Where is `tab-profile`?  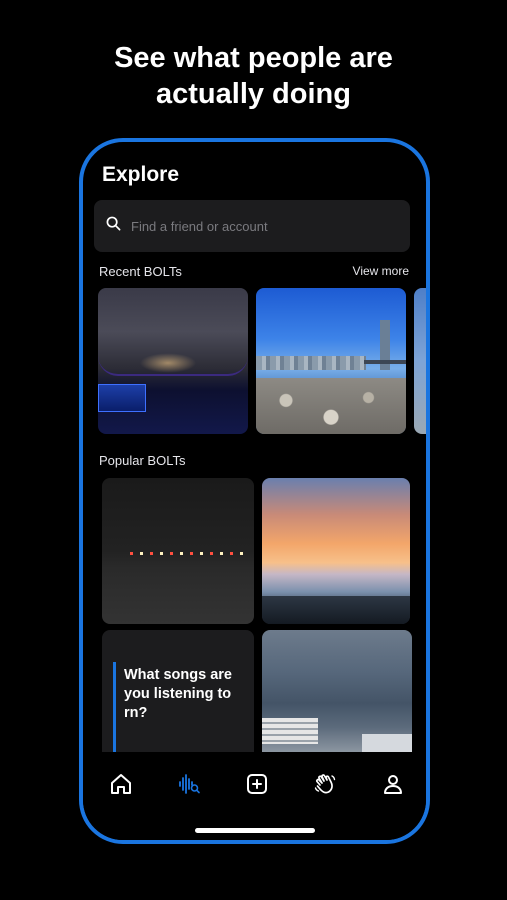
tab-profile is located at coordinates (393, 786).